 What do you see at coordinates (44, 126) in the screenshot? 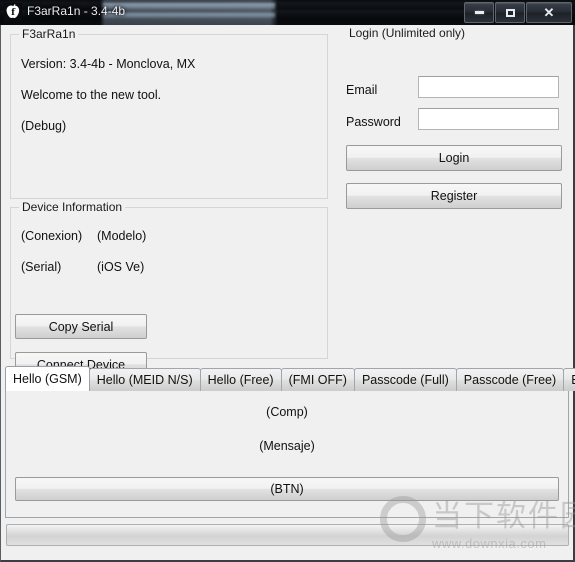
I see `info-debug-line: (Debug)` at bounding box center [44, 126].